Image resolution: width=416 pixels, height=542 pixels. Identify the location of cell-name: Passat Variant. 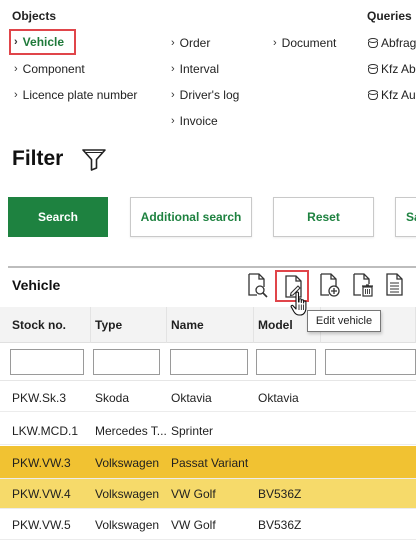
(210, 462).